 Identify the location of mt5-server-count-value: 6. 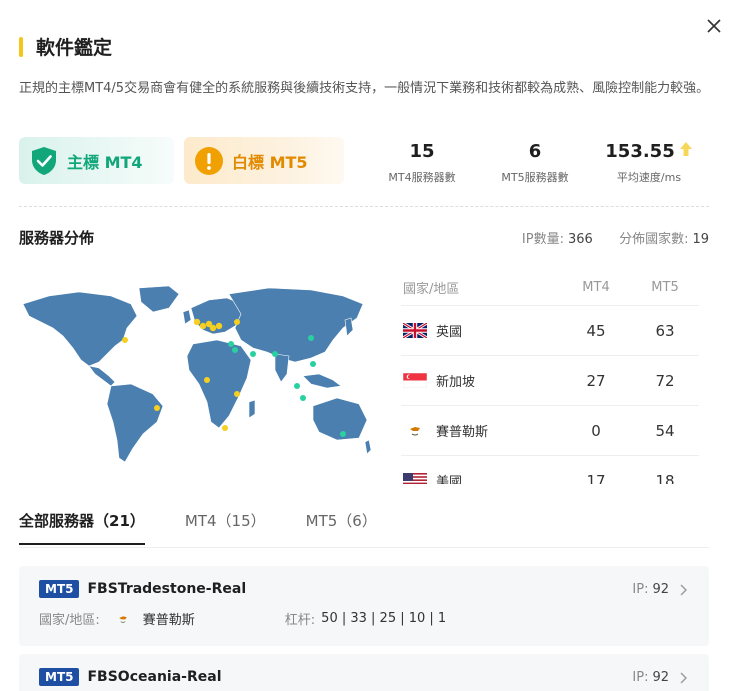
(535, 151).